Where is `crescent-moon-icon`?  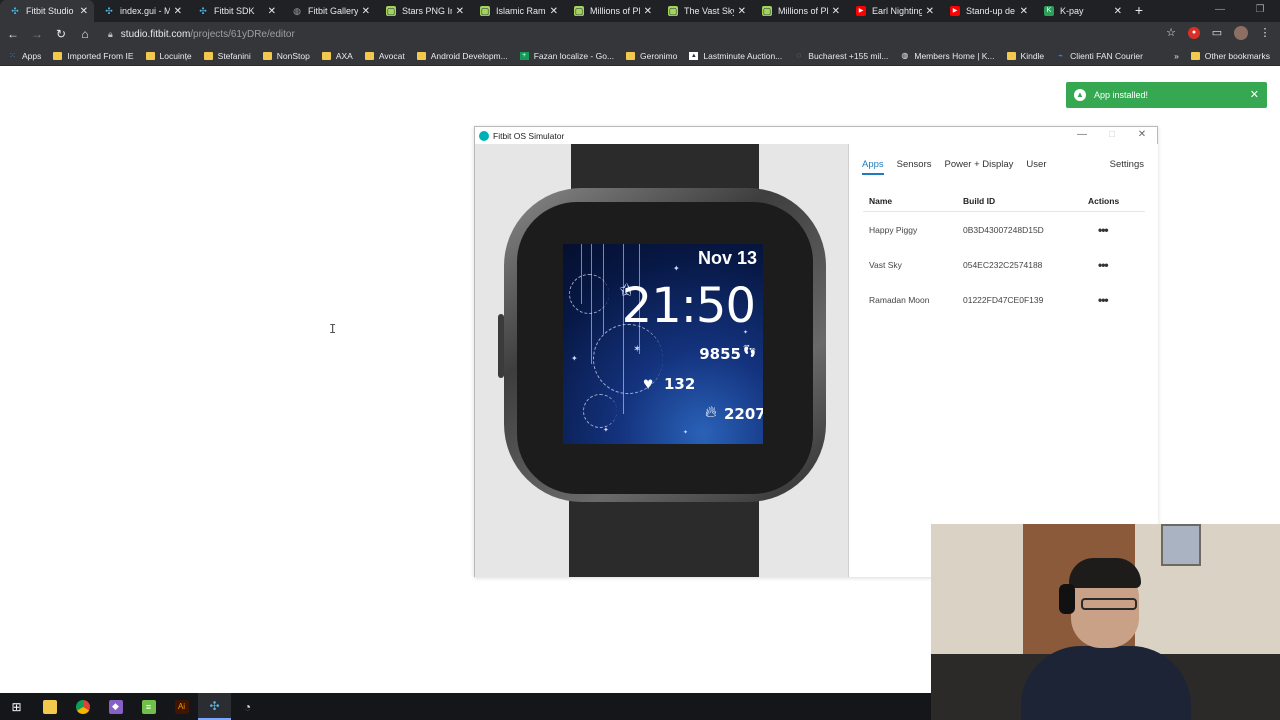
crescent-moon-icon is located at coordinates (589, 294).